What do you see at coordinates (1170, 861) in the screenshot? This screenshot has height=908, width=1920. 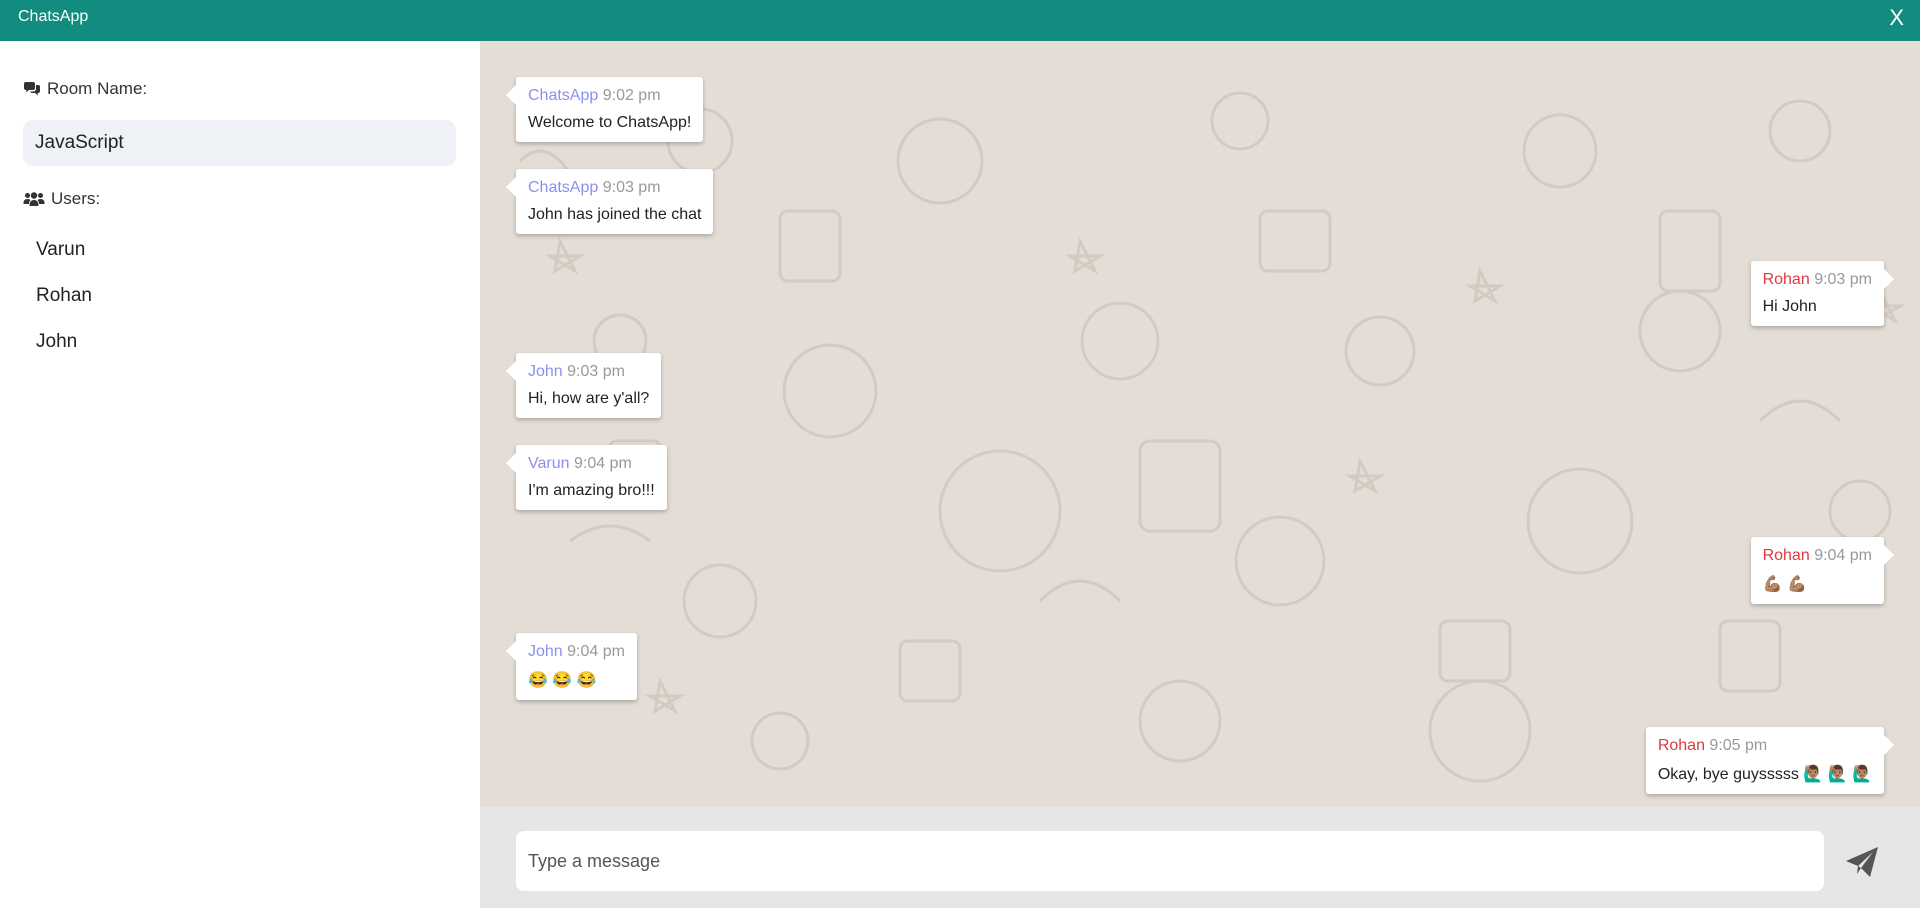 I see `message-input` at bounding box center [1170, 861].